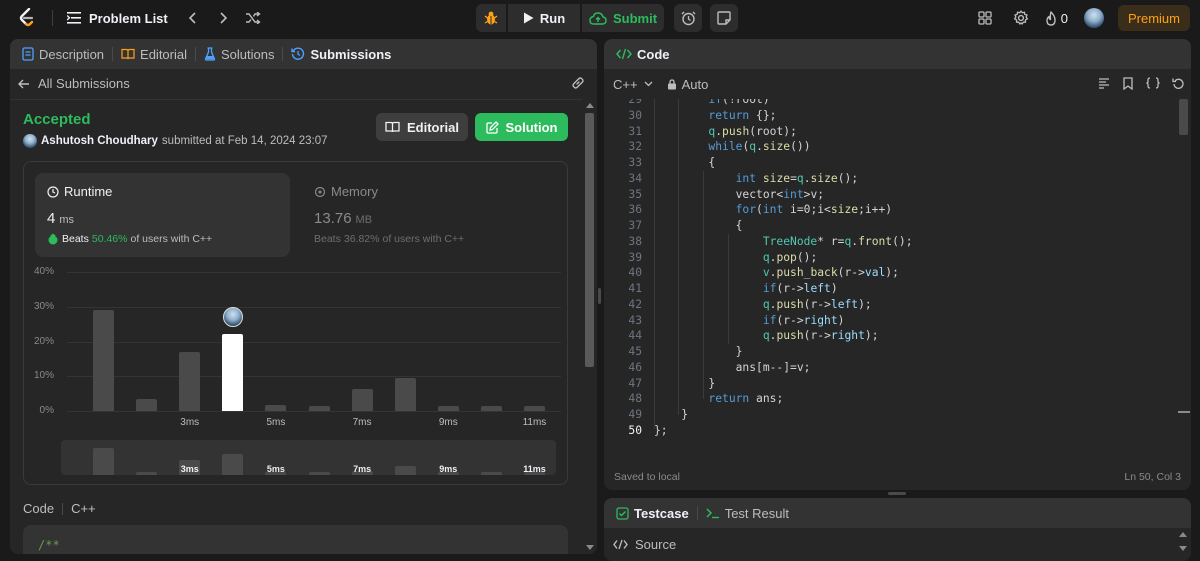  Describe the element at coordinates (599, 296) in the screenshot. I see `vertical-resize-handle` at that location.